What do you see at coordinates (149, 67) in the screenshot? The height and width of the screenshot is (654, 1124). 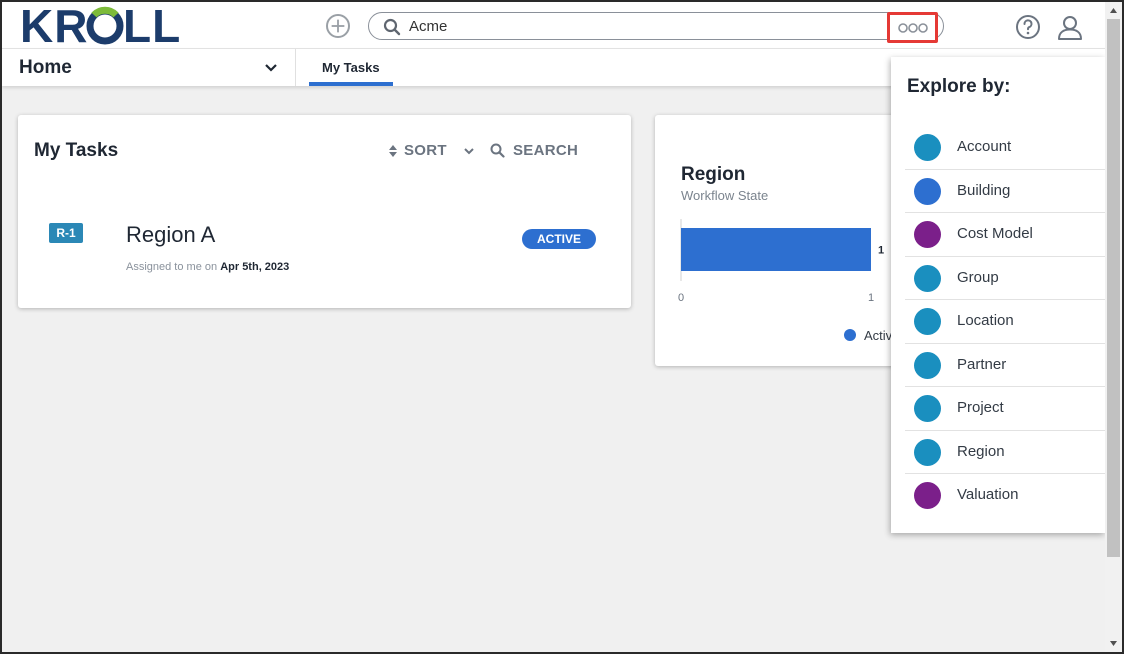 I see `home-dropdown: Home` at bounding box center [149, 67].